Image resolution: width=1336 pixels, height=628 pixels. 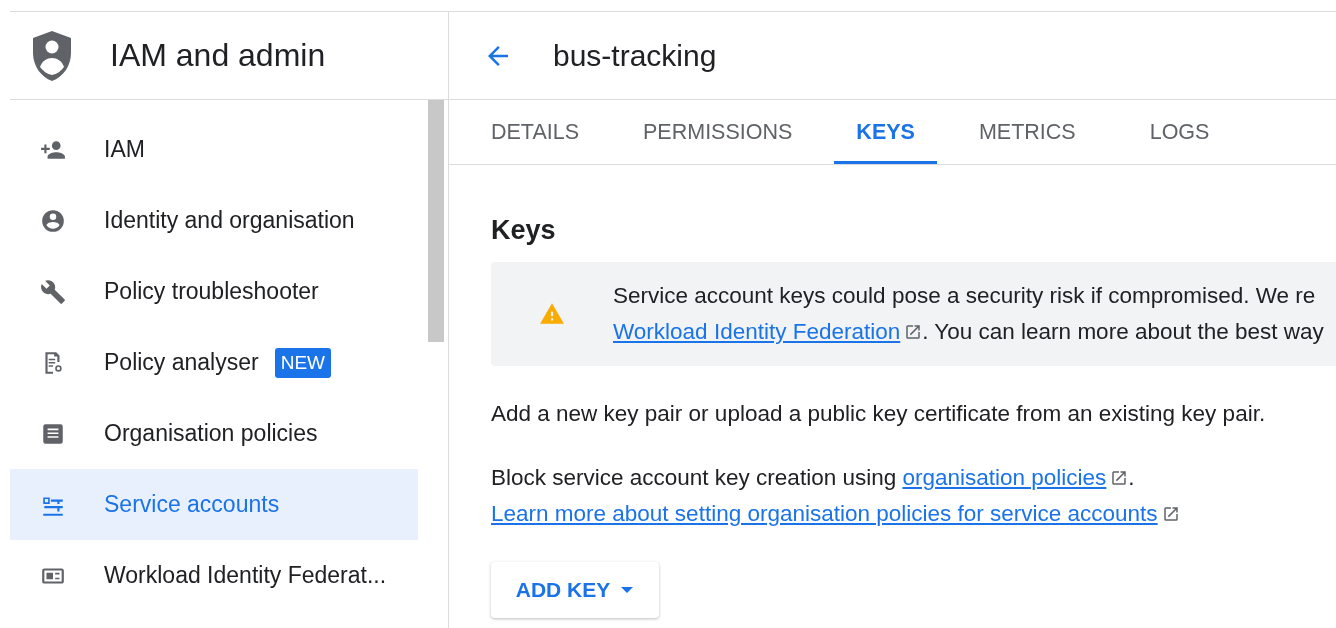 What do you see at coordinates (757, 331) in the screenshot?
I see `workload-identity-link: Workload Identity Federation` at bounding box center [757, 331].